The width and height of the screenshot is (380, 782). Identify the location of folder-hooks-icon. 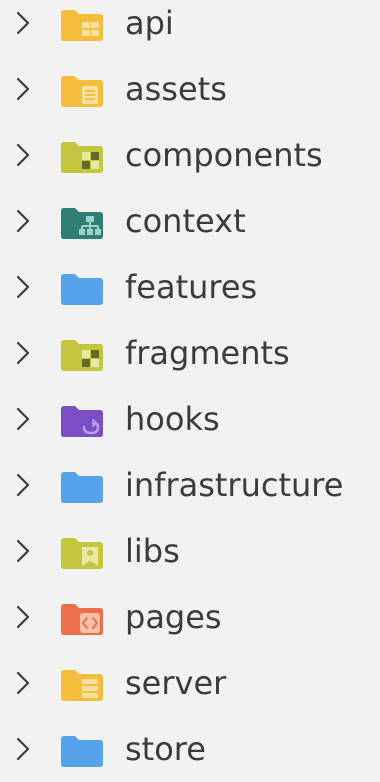
(82, 421).